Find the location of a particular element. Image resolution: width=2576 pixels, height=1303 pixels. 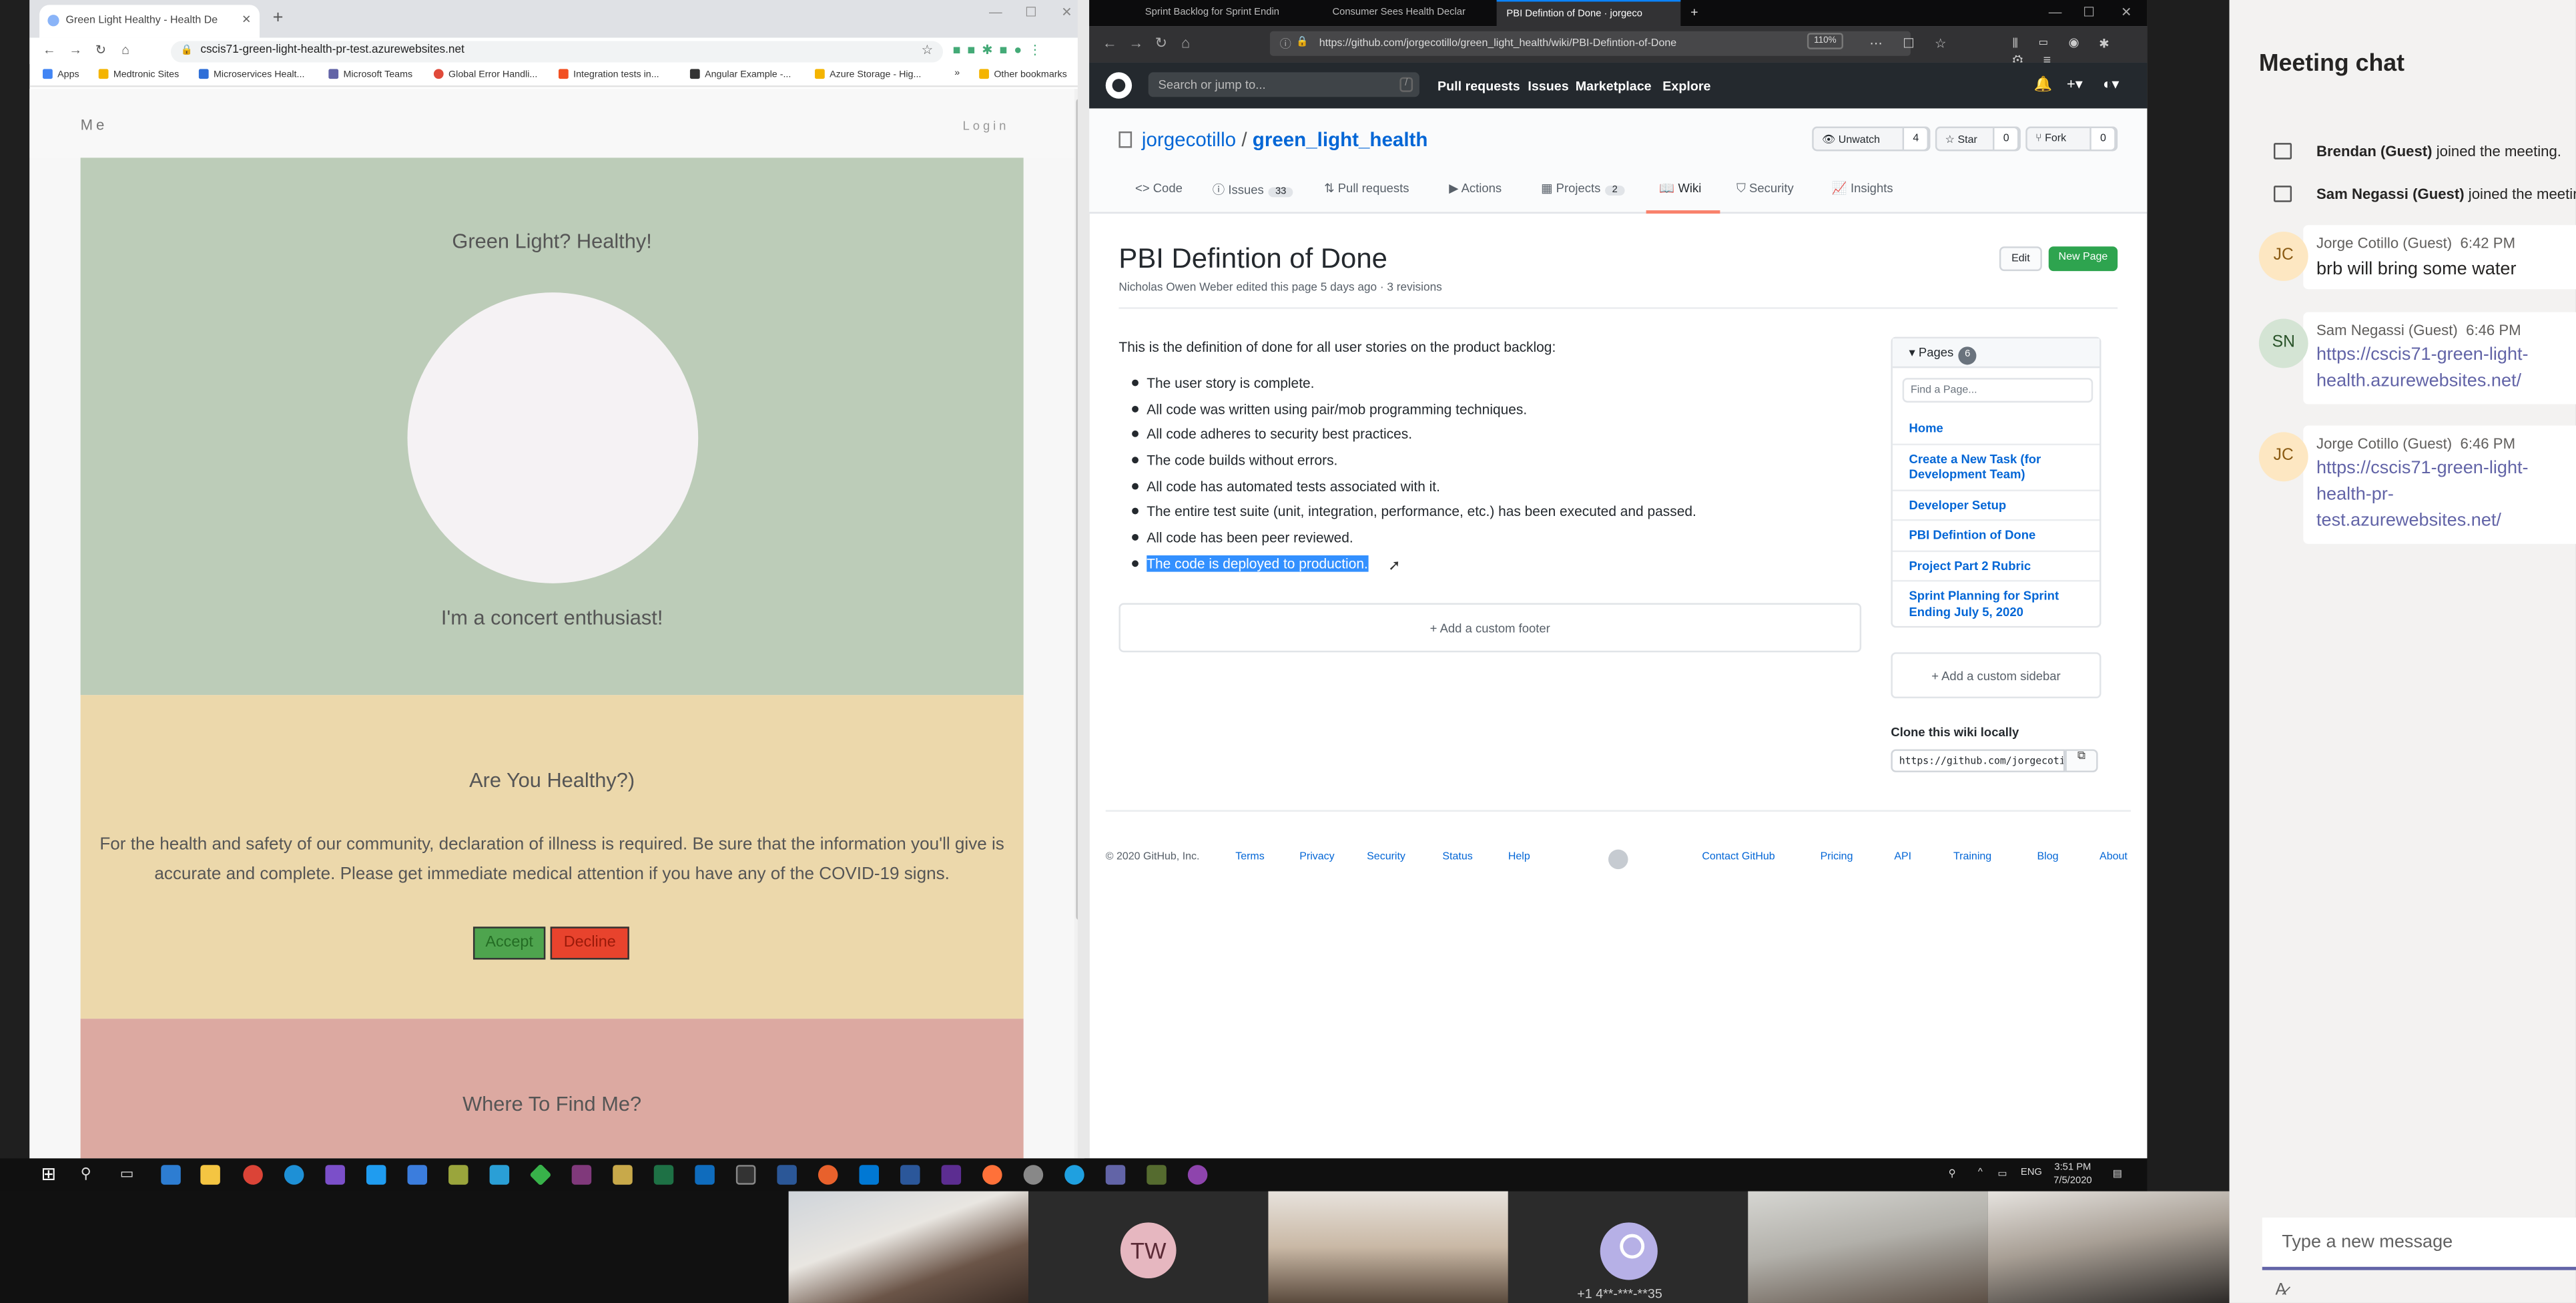

tab-code: <> Code is located at coordinates (1159, 188).